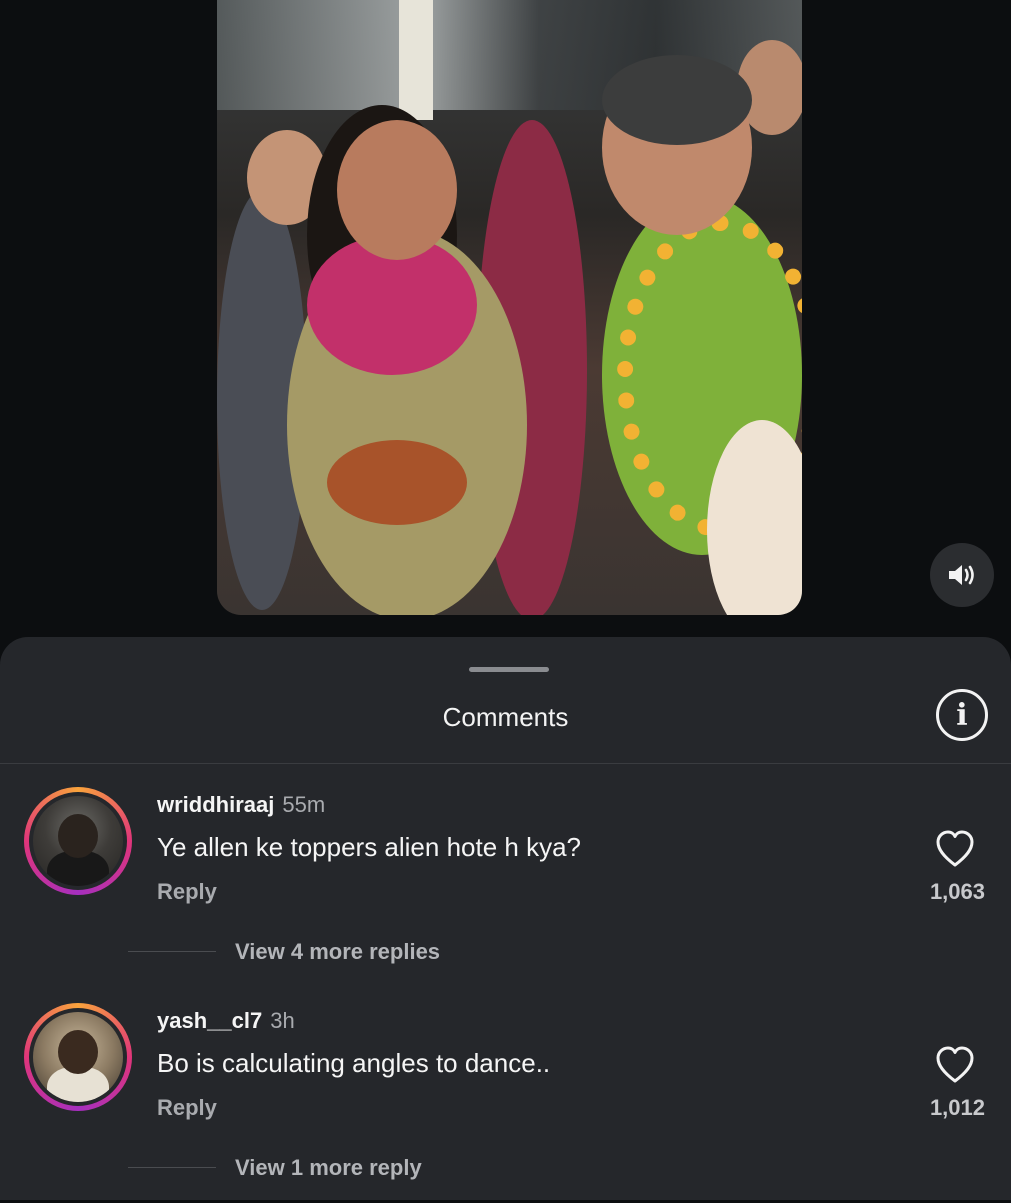 This screenshot has height=1203, width=1011. I want to click on view-more-replies-button: View 1 more reply, so click(328, 1168).